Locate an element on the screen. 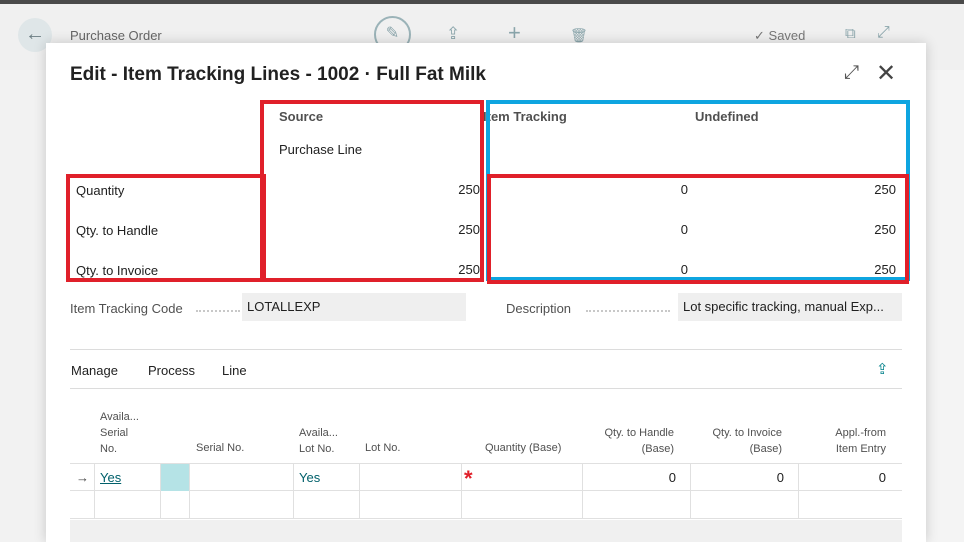 The width and height of the screenshot is (964, 542). col-serial-no: Serial No. is located at coordinates (220, 448).